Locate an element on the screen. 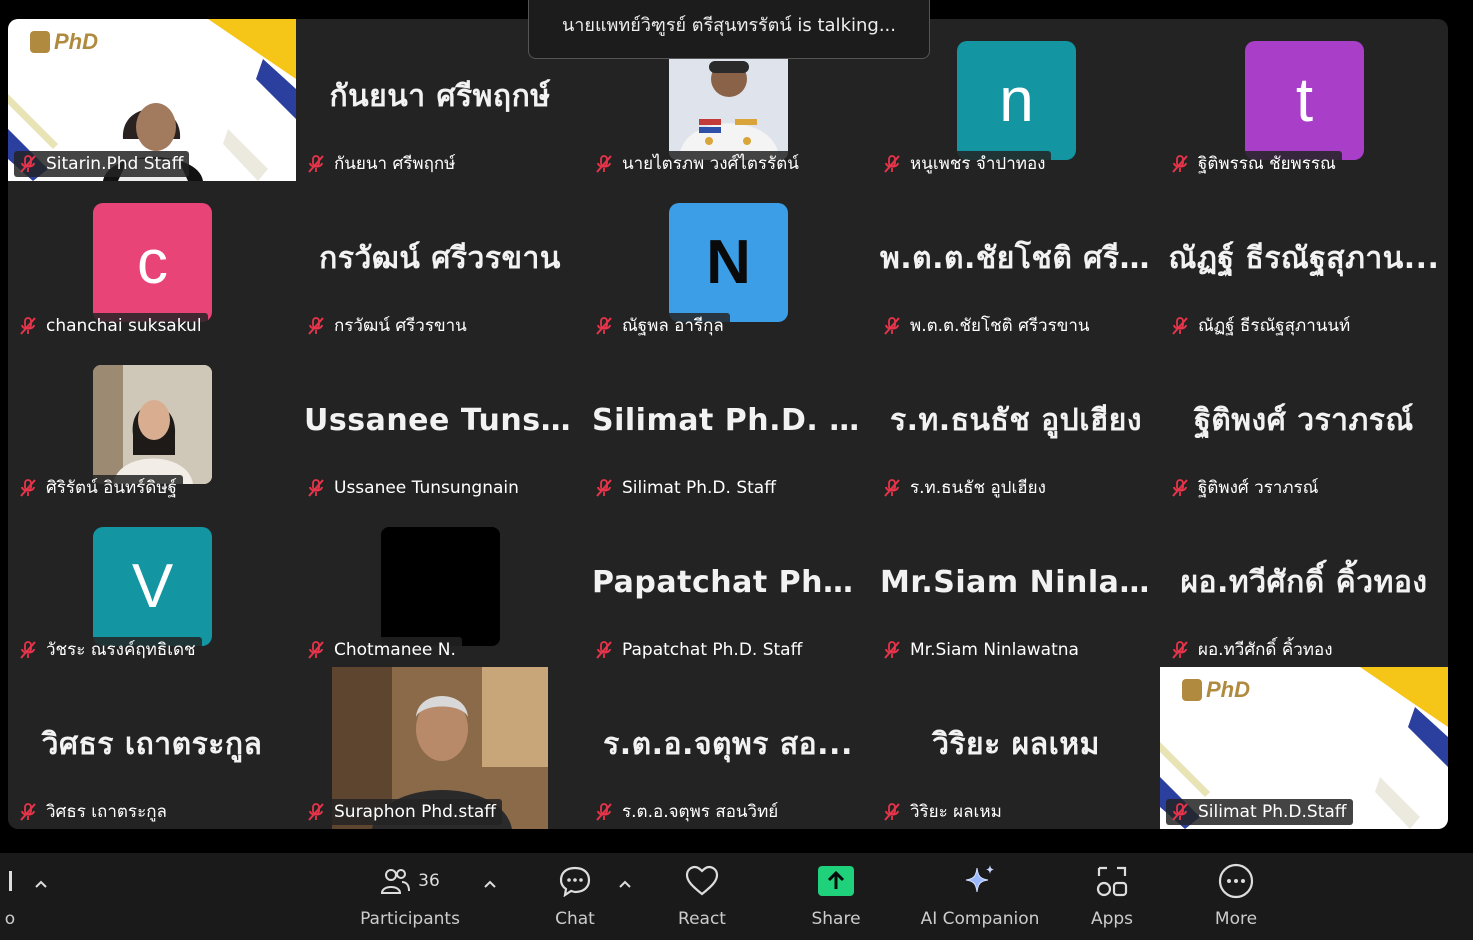 Image resolution: width=1473 pixels, height=940 pixels. participant-name-label: Mr.Siam Ninlawatna is located at coordinates (981, 650).